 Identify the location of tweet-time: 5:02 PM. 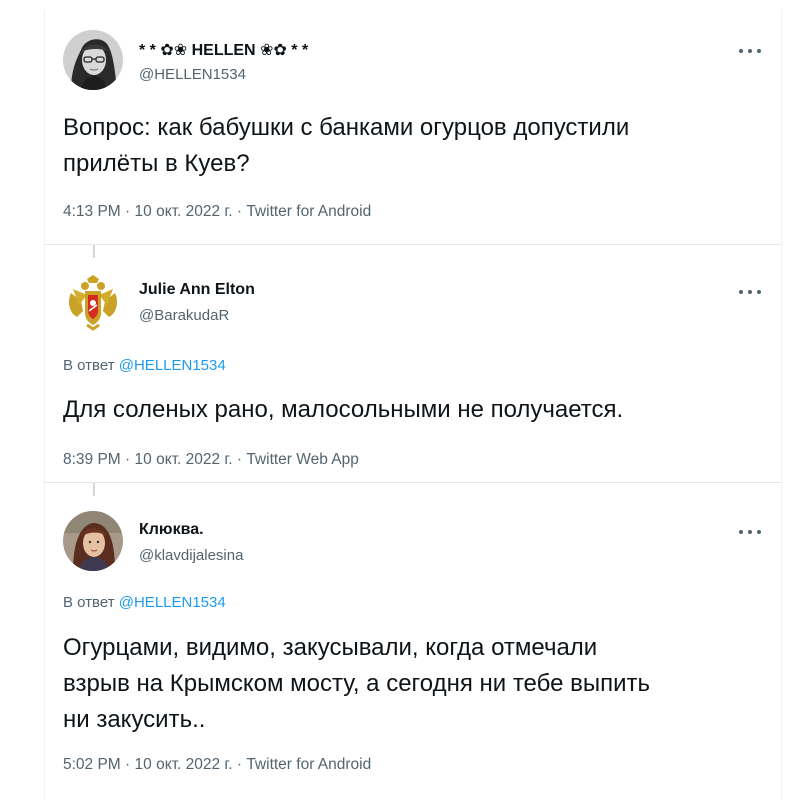
(92, 764).